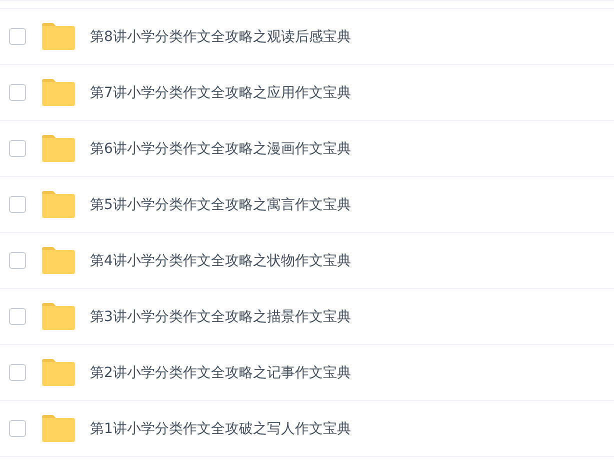 The image size is (614, 467). What do you see at coordinates (220, 149) in the screenshot?
I see `folder-name: 第6讲小学分类作文全攻略之漫画作文宝典` at bounding box center [220, 149].